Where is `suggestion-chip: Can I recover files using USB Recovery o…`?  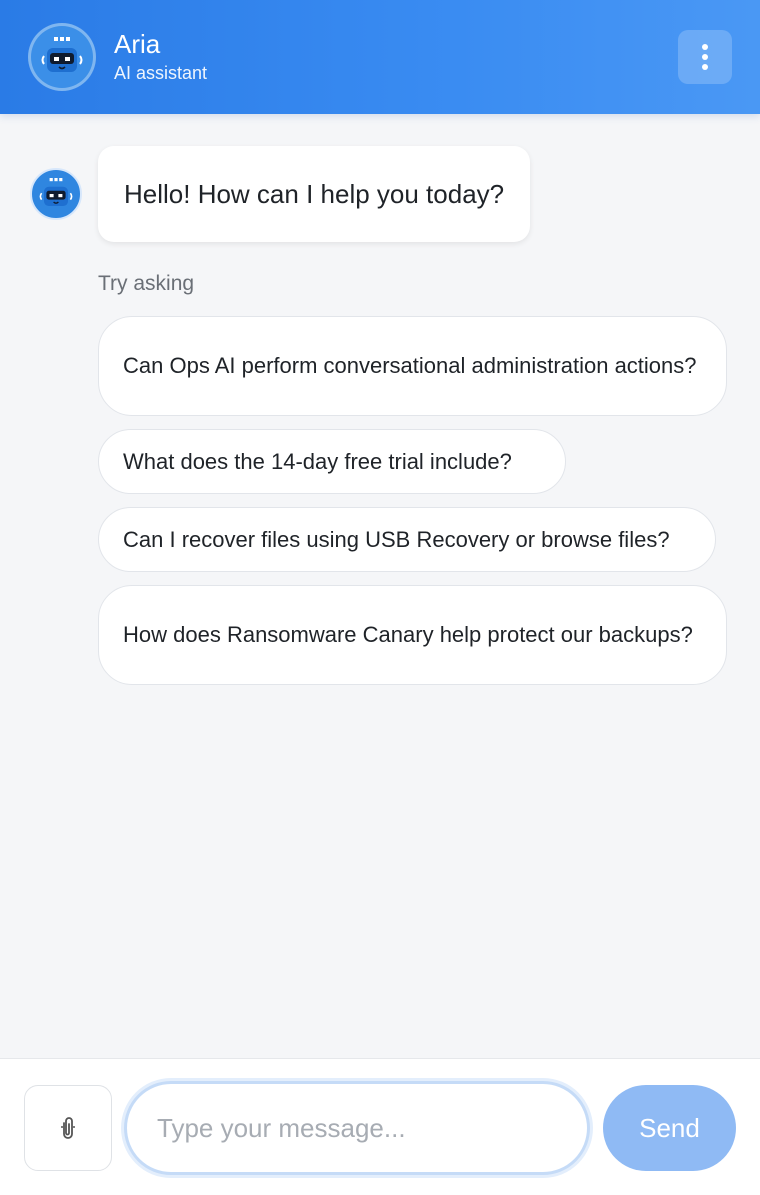 suggestion-chip: Can I recover files using USB Recovery o… is located at coordinates (407, 539).